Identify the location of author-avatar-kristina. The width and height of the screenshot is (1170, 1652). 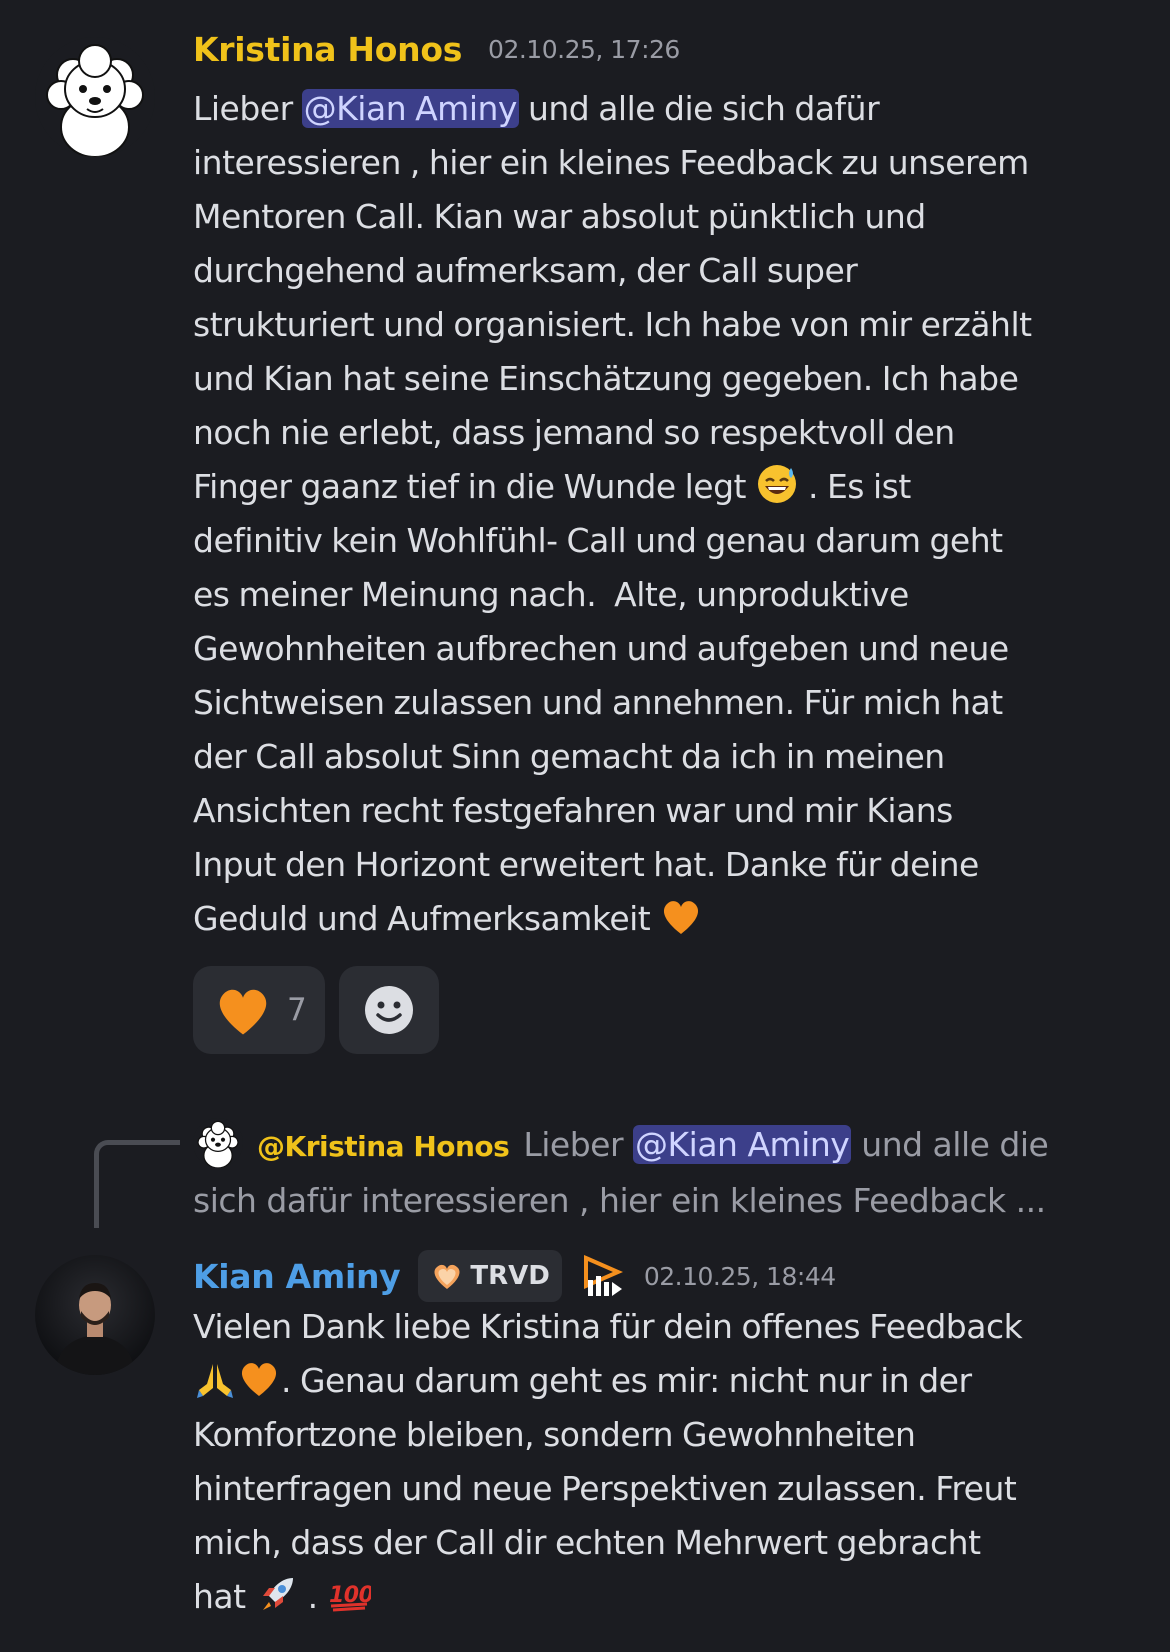
(95, 97).